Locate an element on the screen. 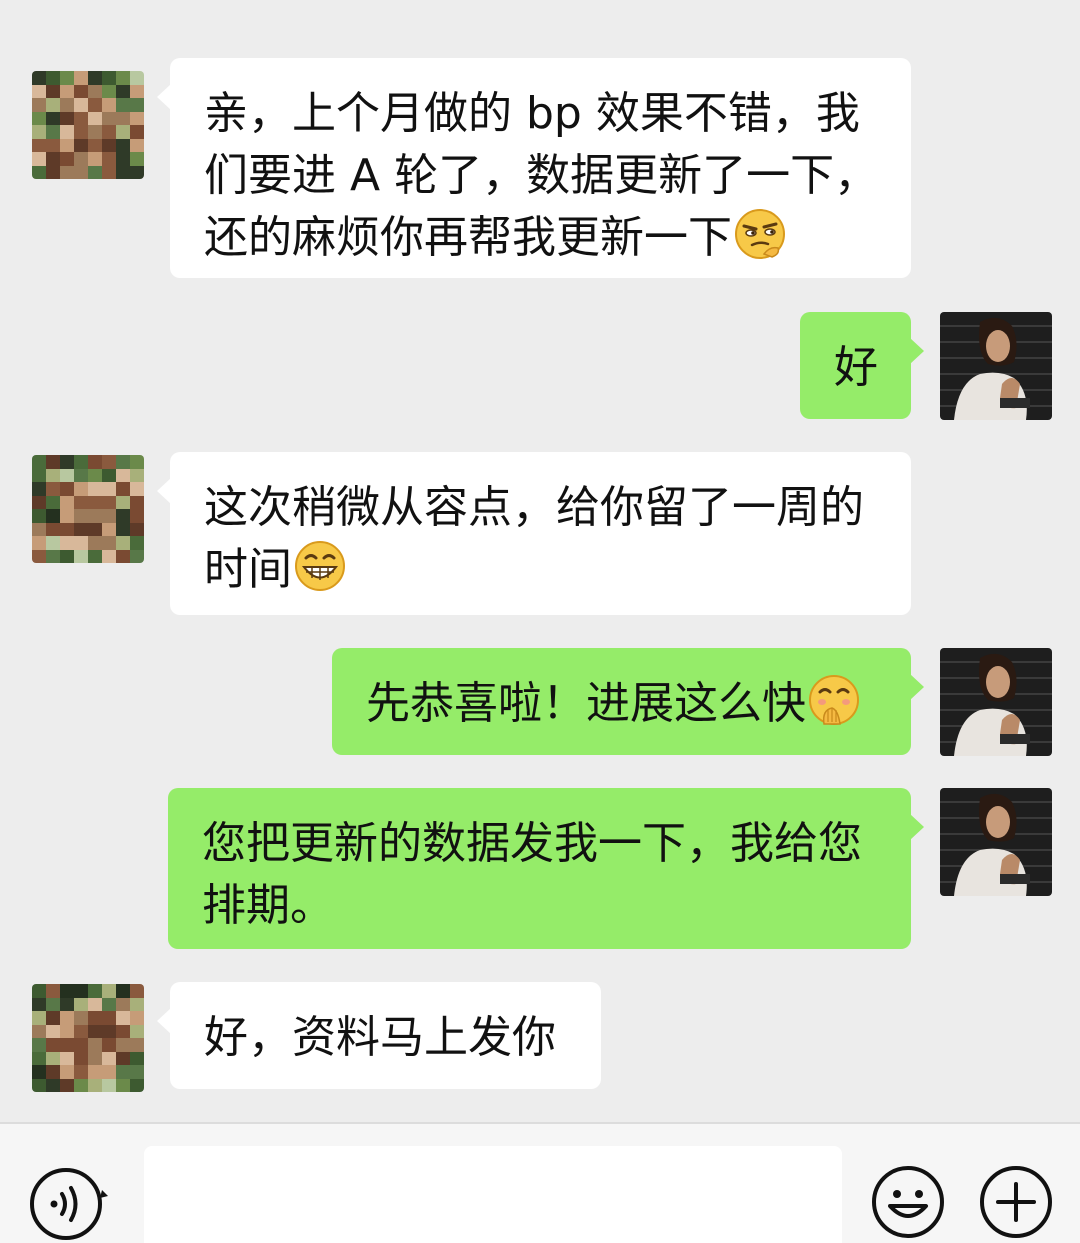 The image size is (1080, 1243). message-bubble: 好 is located at coordinates (862, 365).